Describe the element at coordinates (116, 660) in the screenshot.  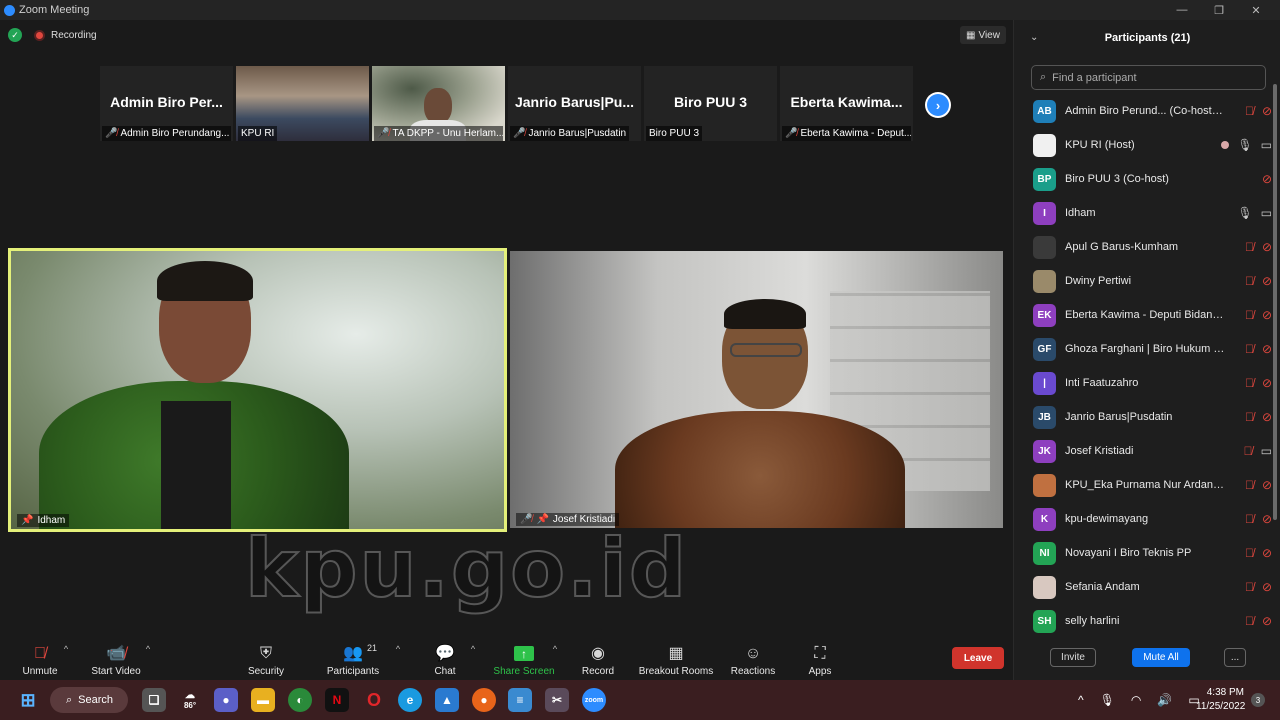
I see `start-video-button: 📹̸ Start Video` at that location.